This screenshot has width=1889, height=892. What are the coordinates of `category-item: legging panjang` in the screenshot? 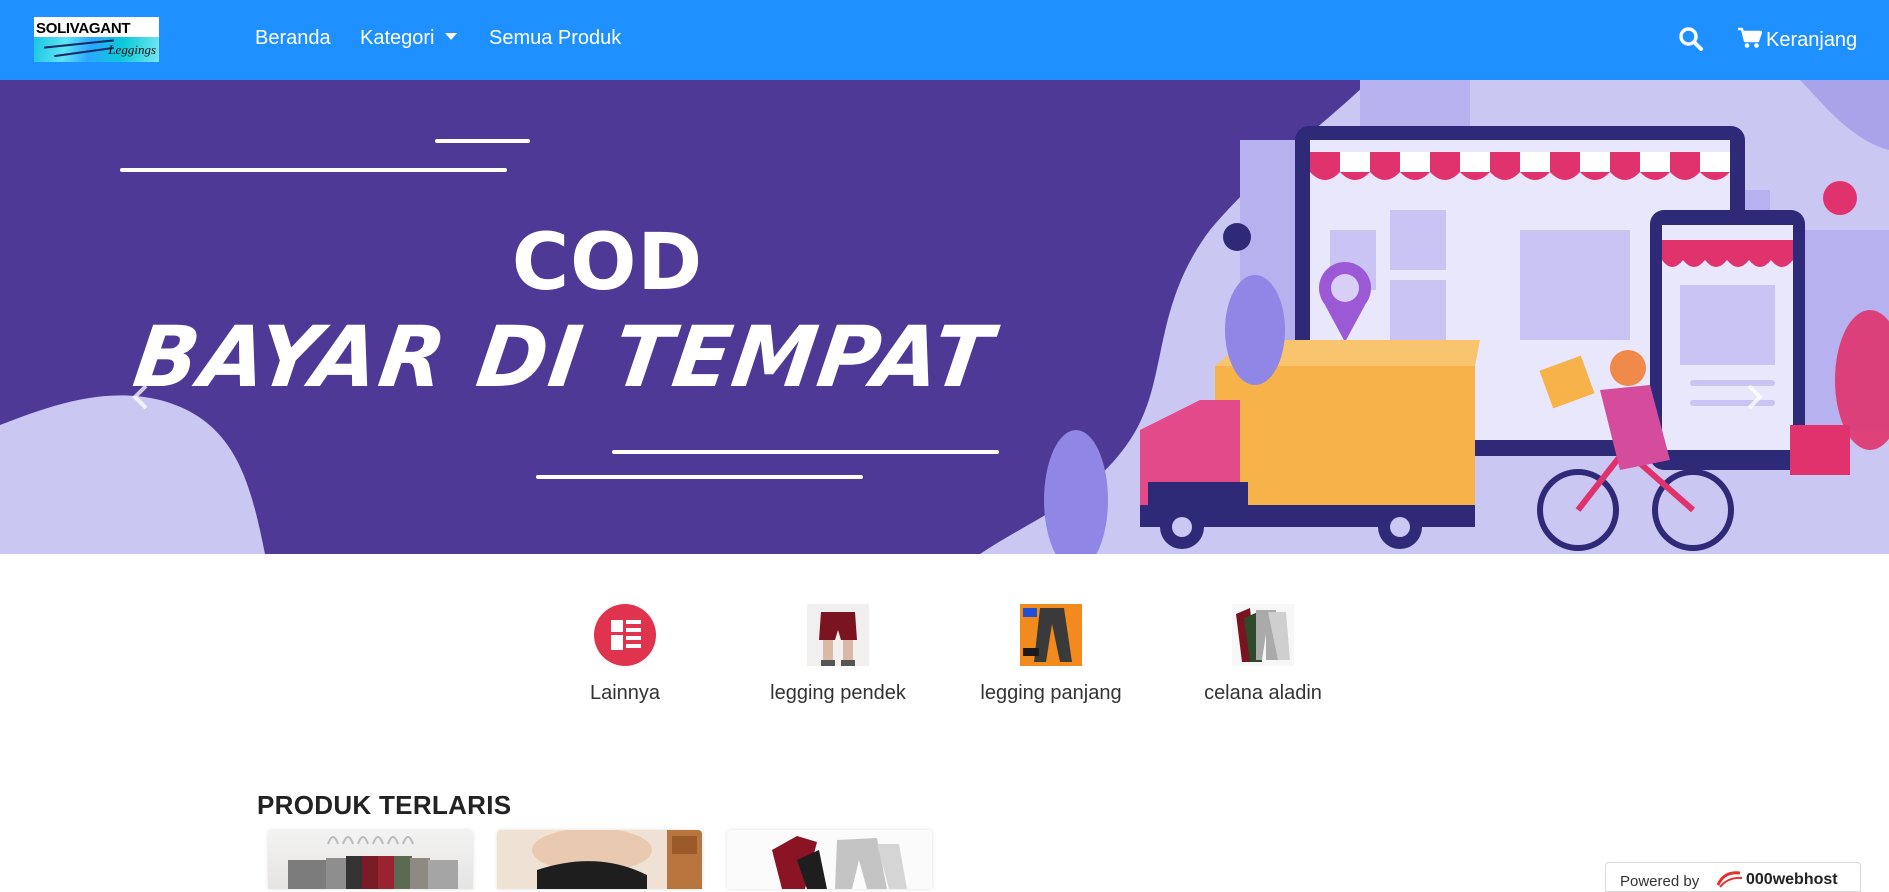 It's located at (1051, 654).